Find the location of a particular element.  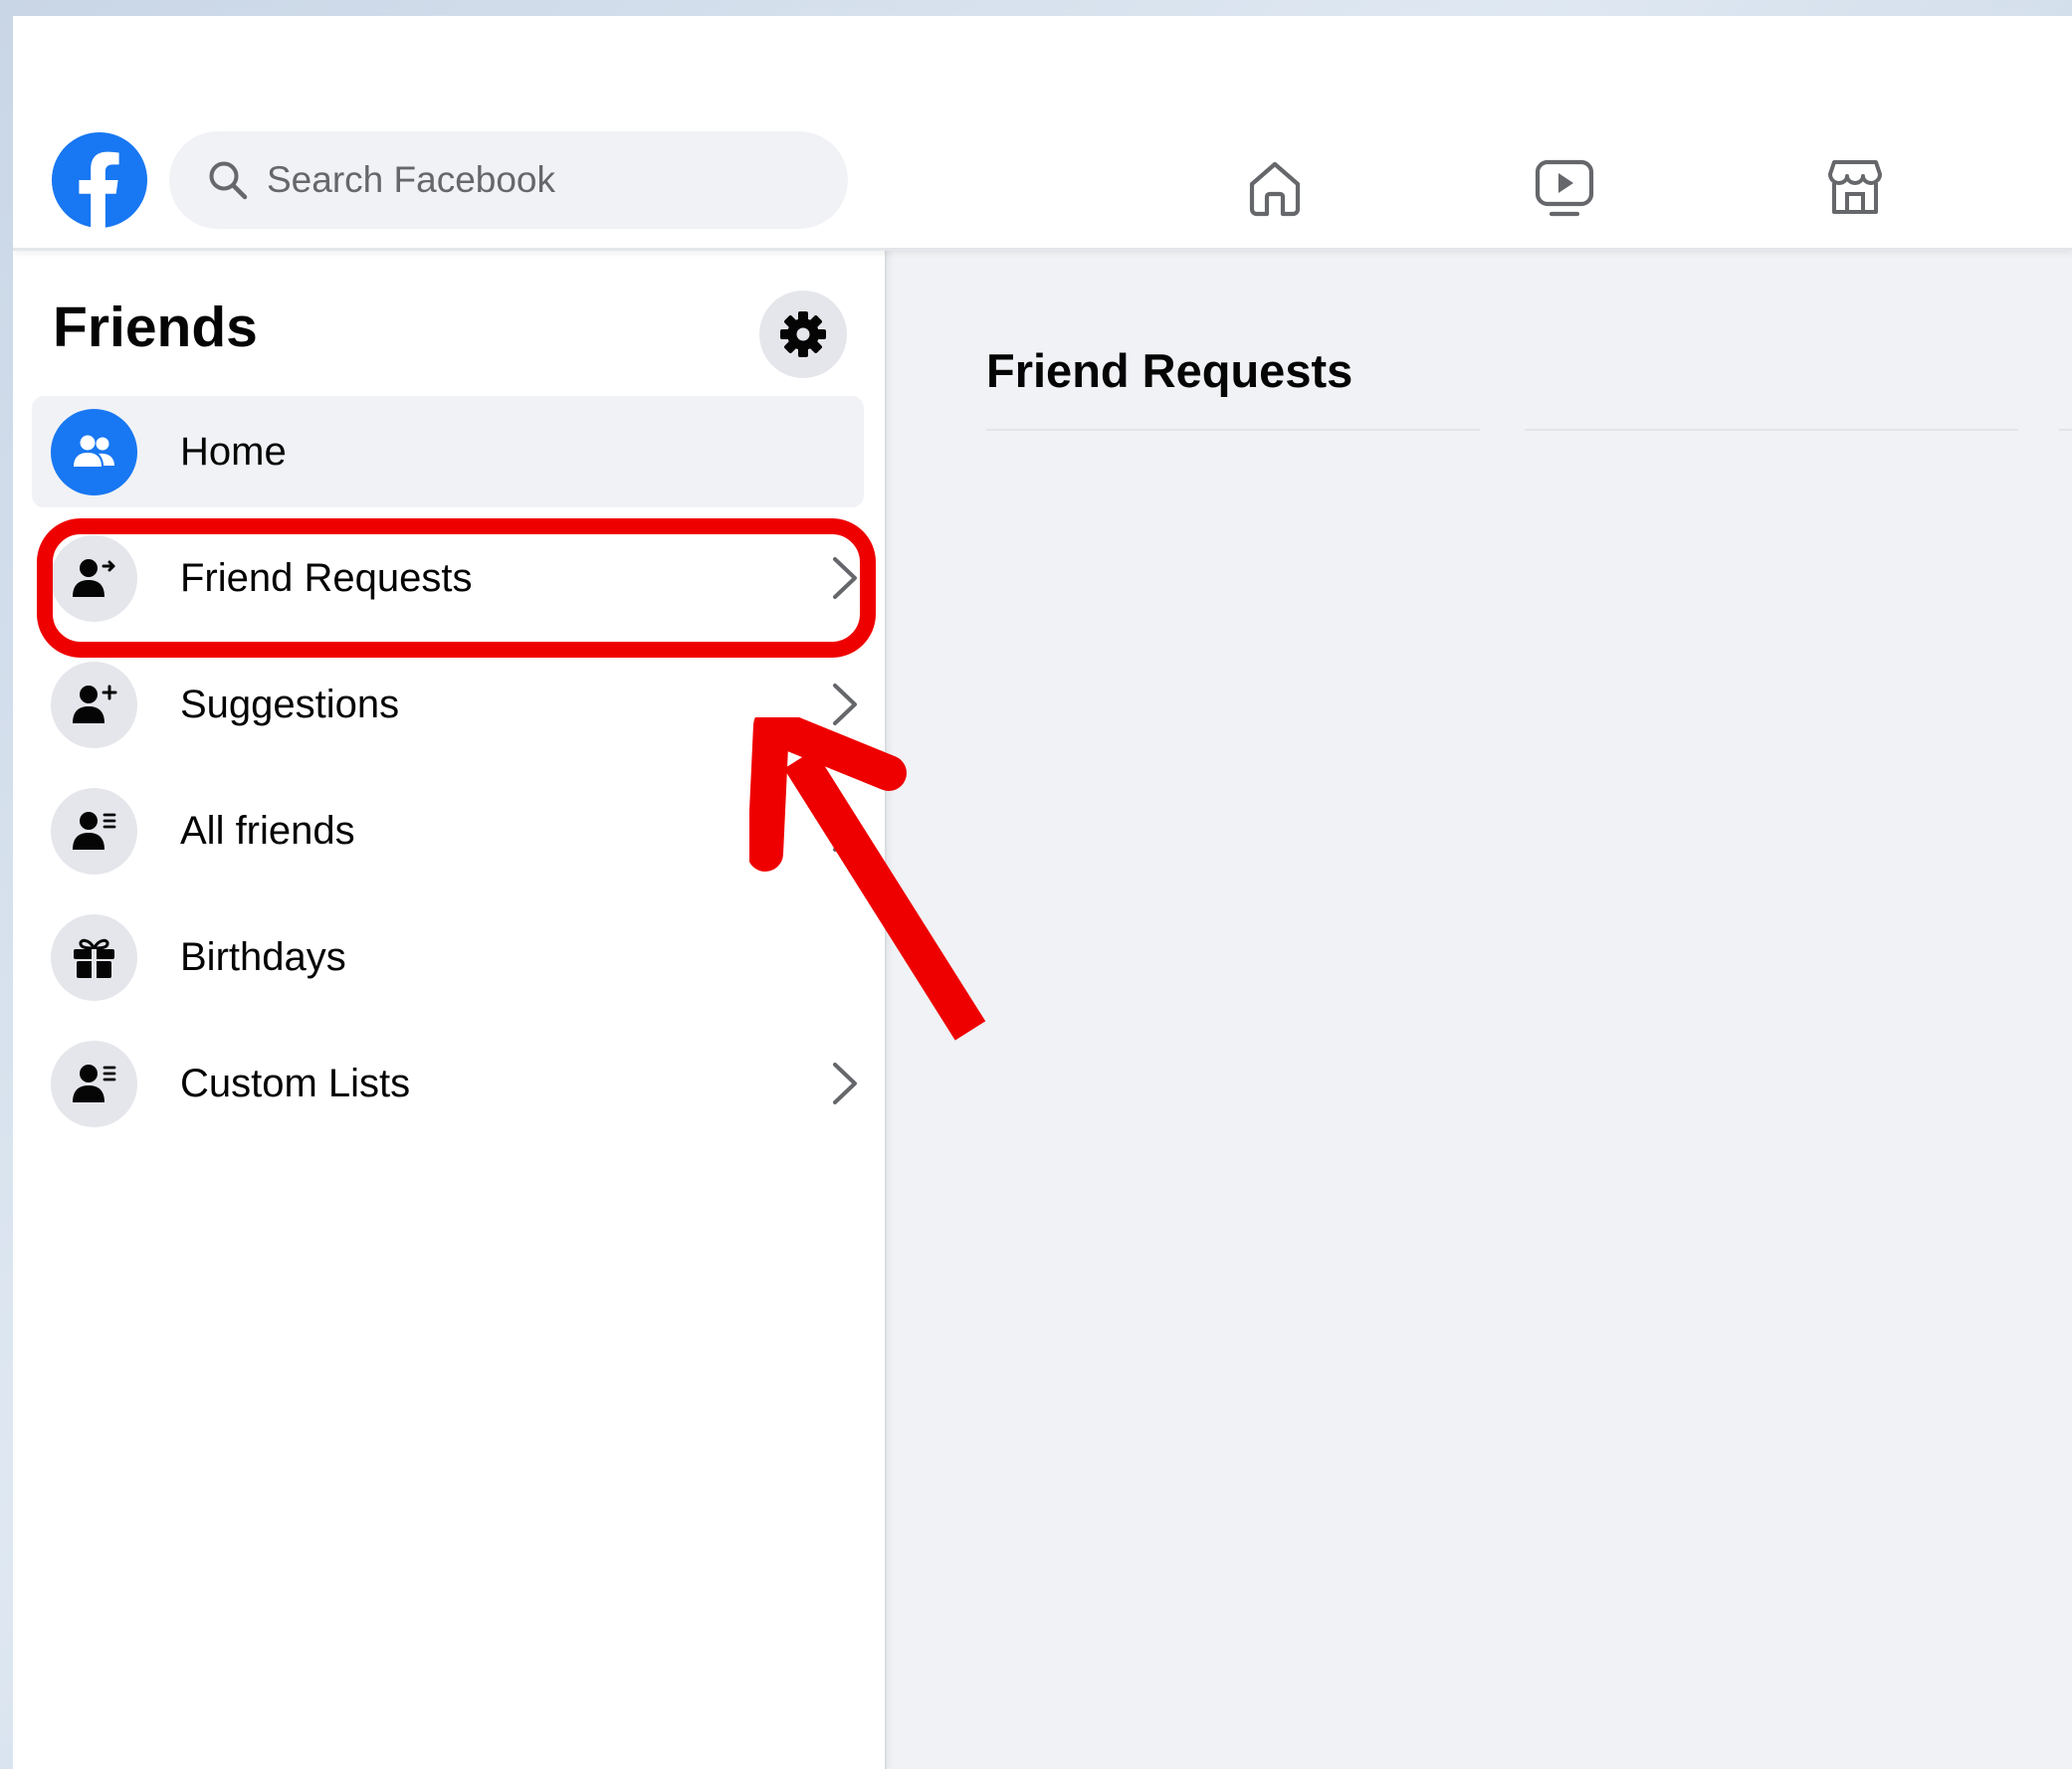

watch-icon is located at coordinates (1564, 188).